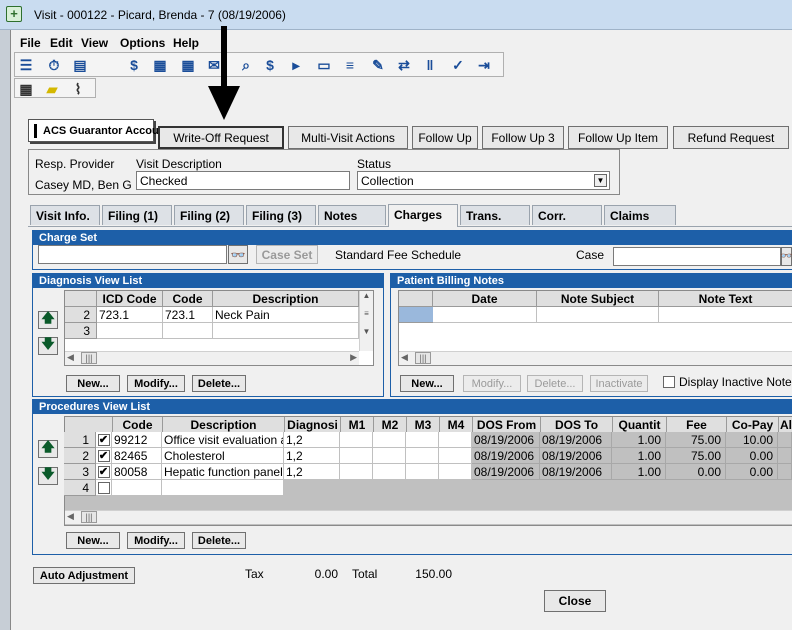  I want to click on close-button: Close, so click(575, 601).